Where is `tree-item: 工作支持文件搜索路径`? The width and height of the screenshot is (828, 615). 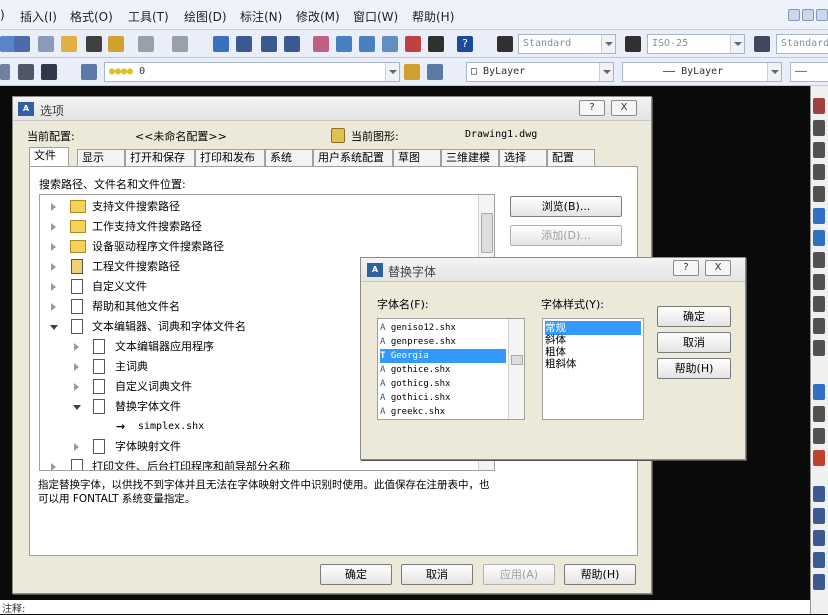
tree-item: 工作支持文件搜索路径 is located at coordinates (260, 227).